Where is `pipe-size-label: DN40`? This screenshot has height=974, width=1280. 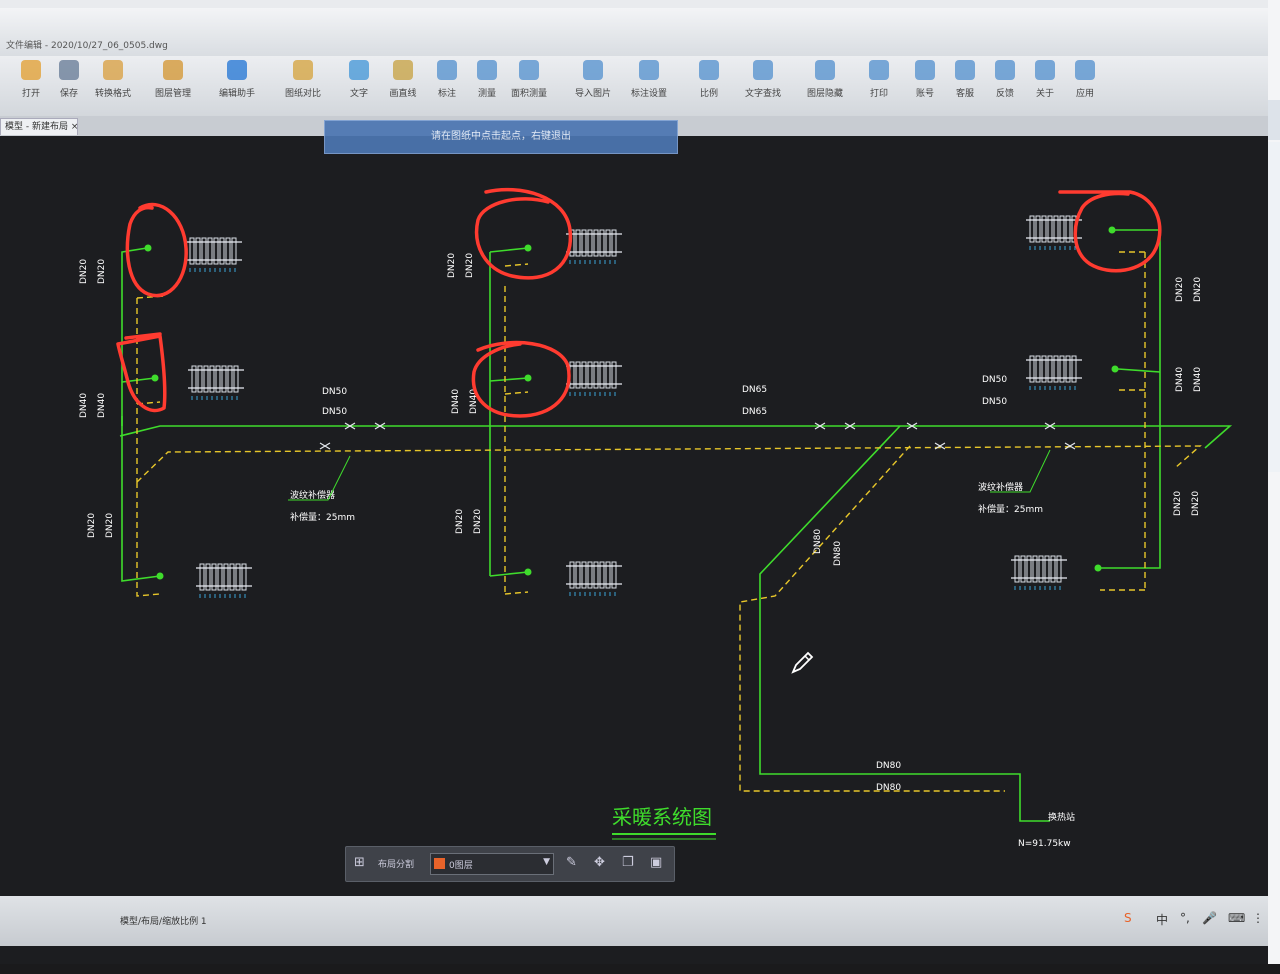
pipe-size-label: DN40 is located at coordinates (456, 401).